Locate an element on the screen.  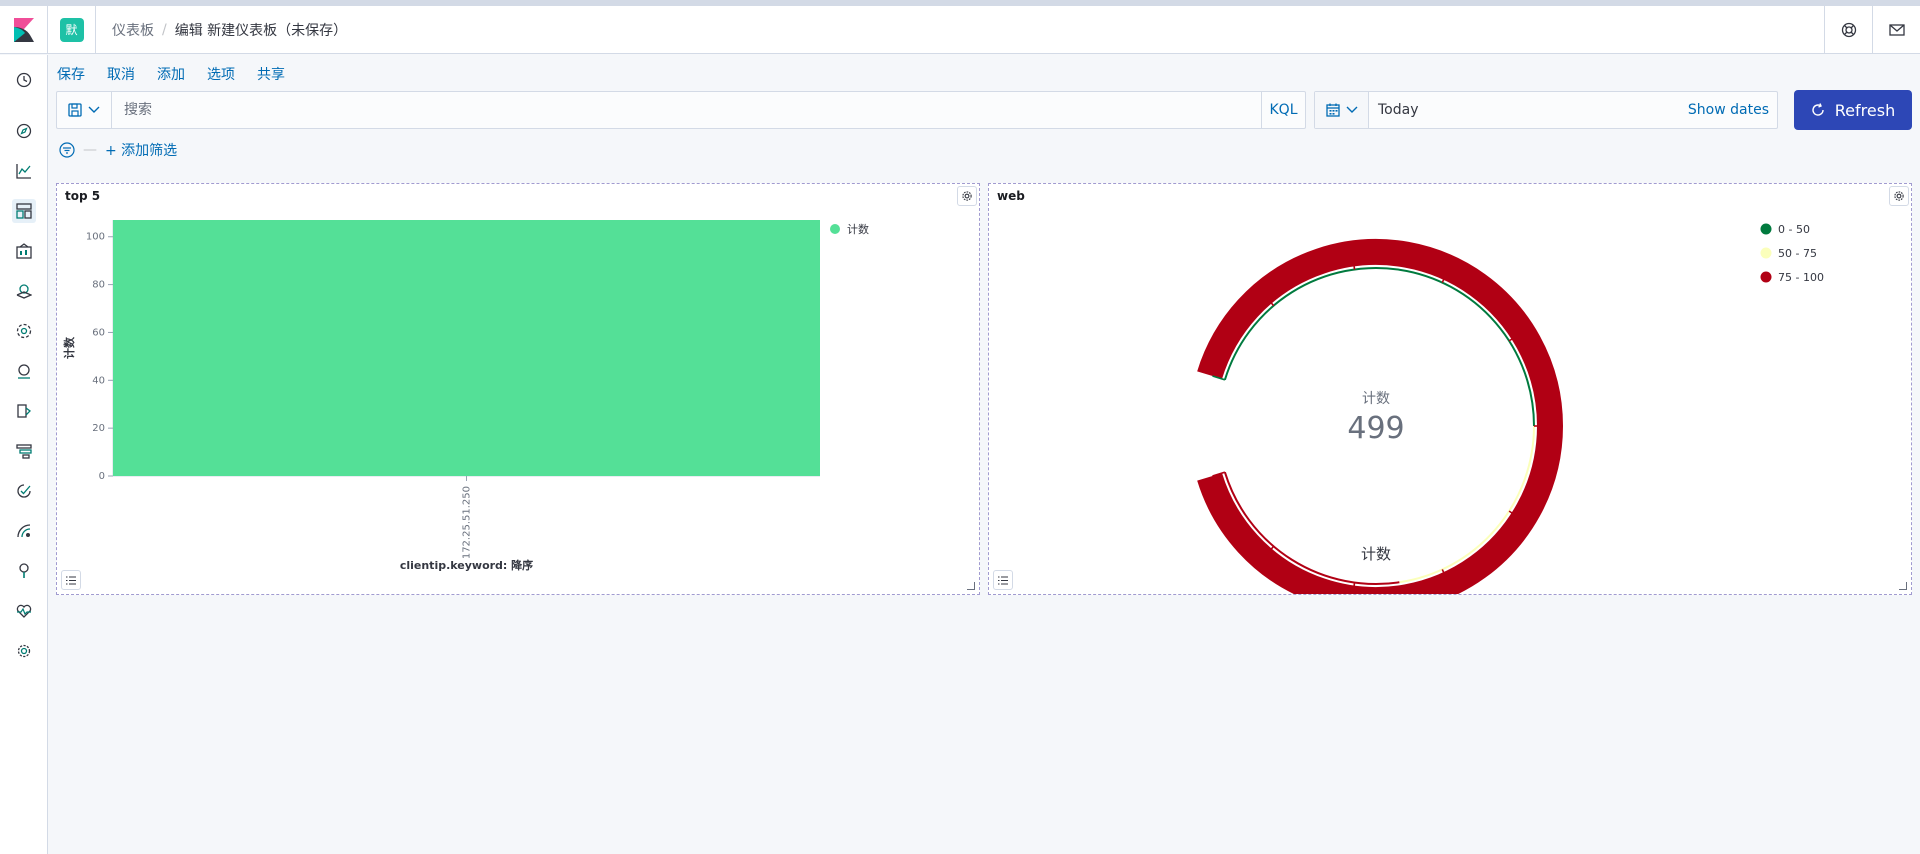
dashboard-icon is located at coordinates (24, 211).